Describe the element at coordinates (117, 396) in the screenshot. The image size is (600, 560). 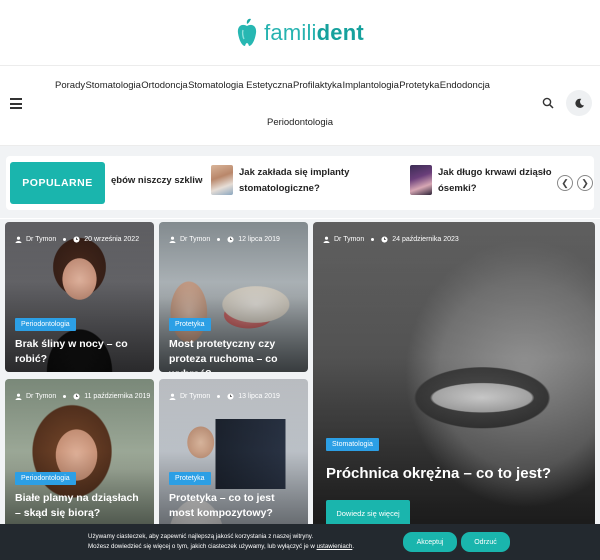
I see `post-date: 11 października 2019` at that location.